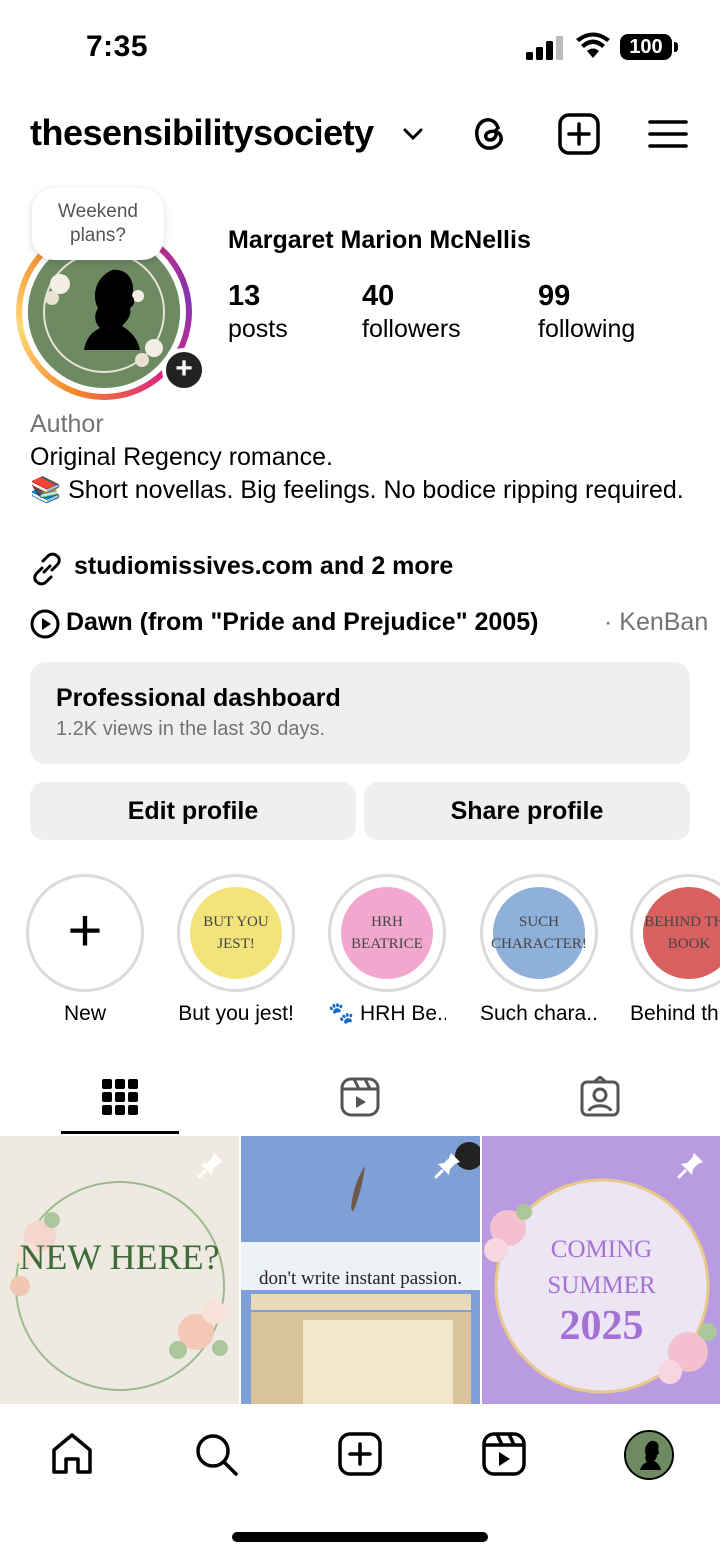  I want to click on following-stat: 99 following, so click(586, 312).